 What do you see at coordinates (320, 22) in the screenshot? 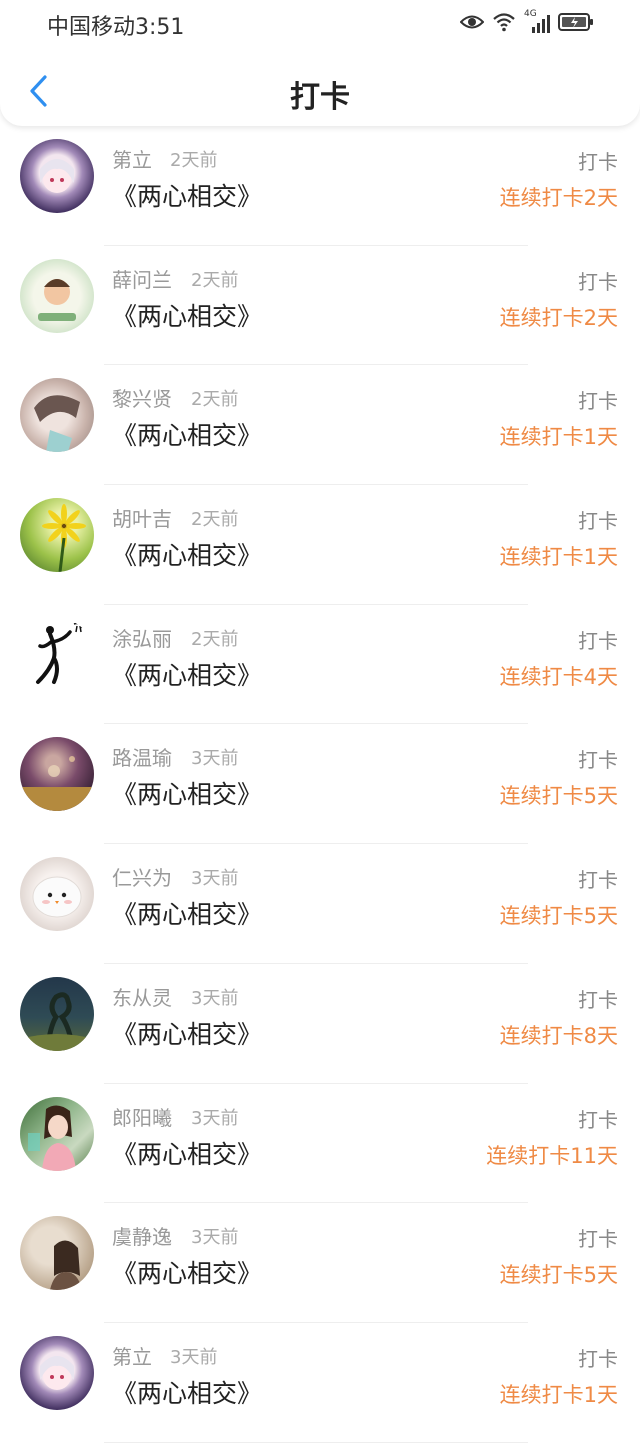
I see `status-bar: 中国移动3:51 4G` at bounding box center [320, 22].